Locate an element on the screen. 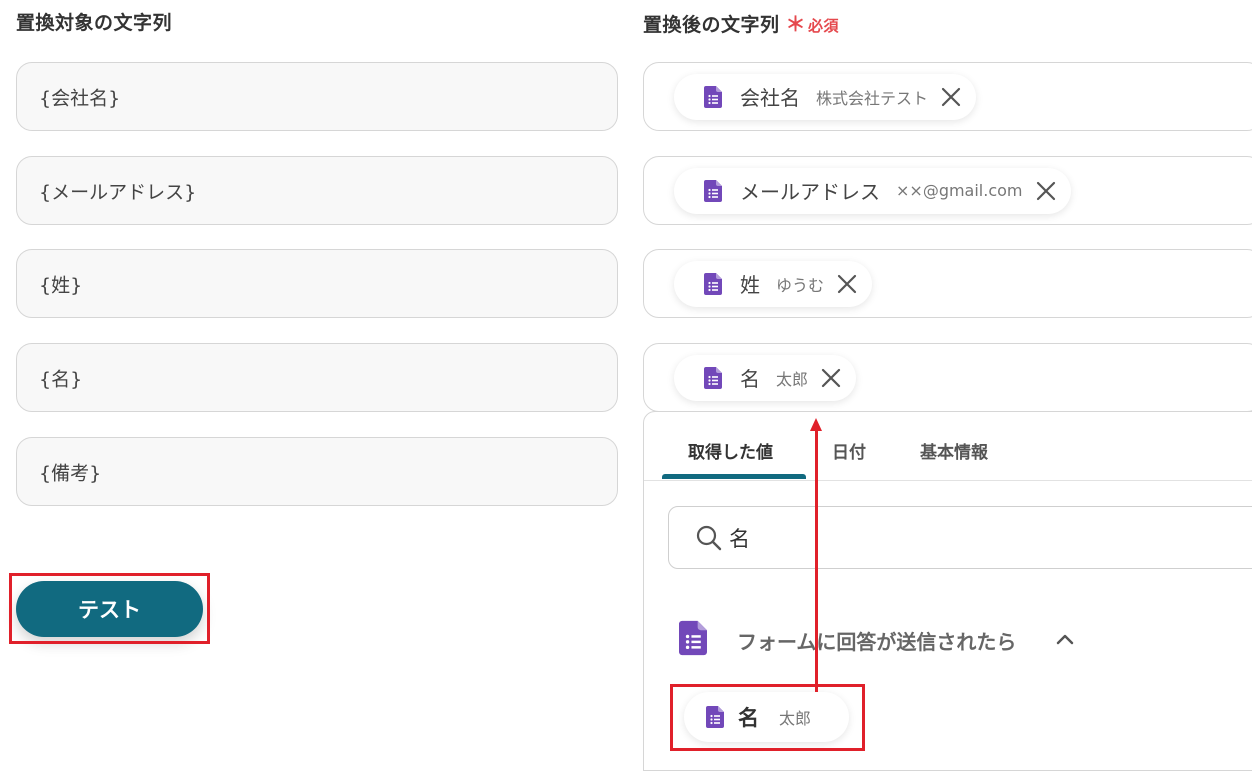  search-icon is located at coordinates (709, 538).